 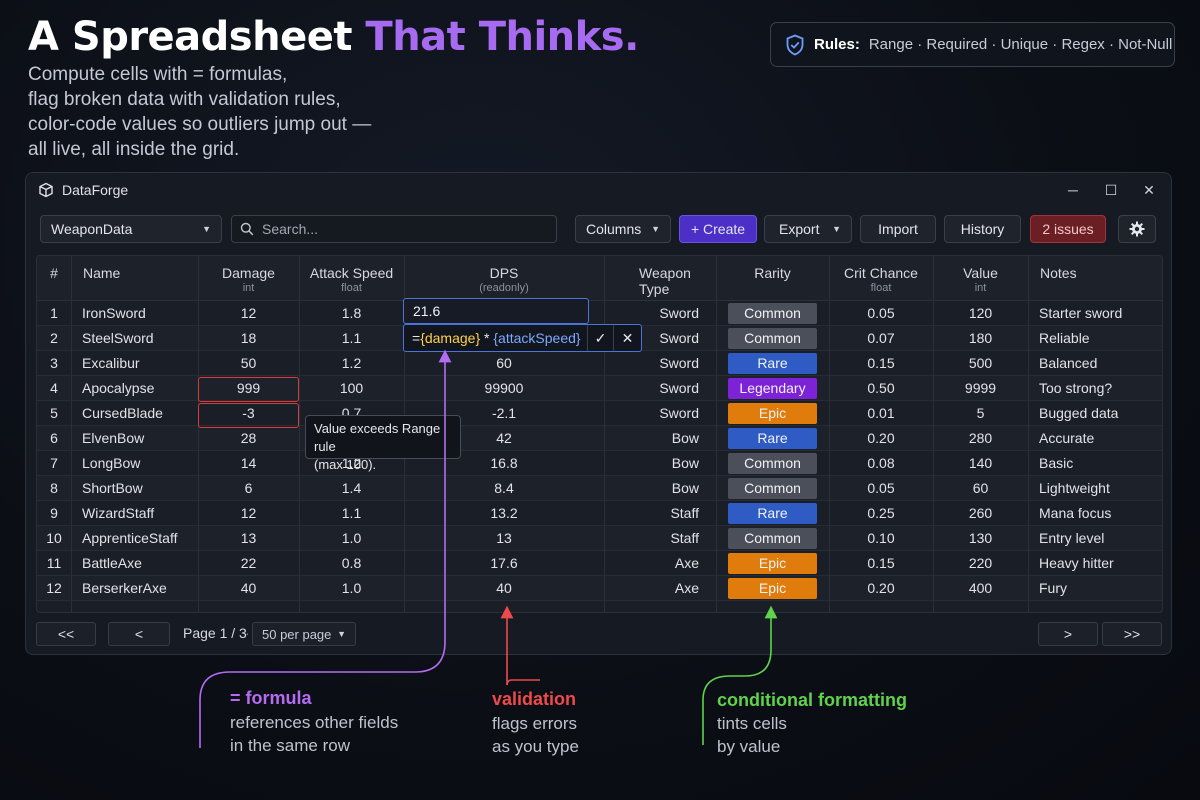 I want to click on annotation-line: as you type, so click(x=535, y=746).